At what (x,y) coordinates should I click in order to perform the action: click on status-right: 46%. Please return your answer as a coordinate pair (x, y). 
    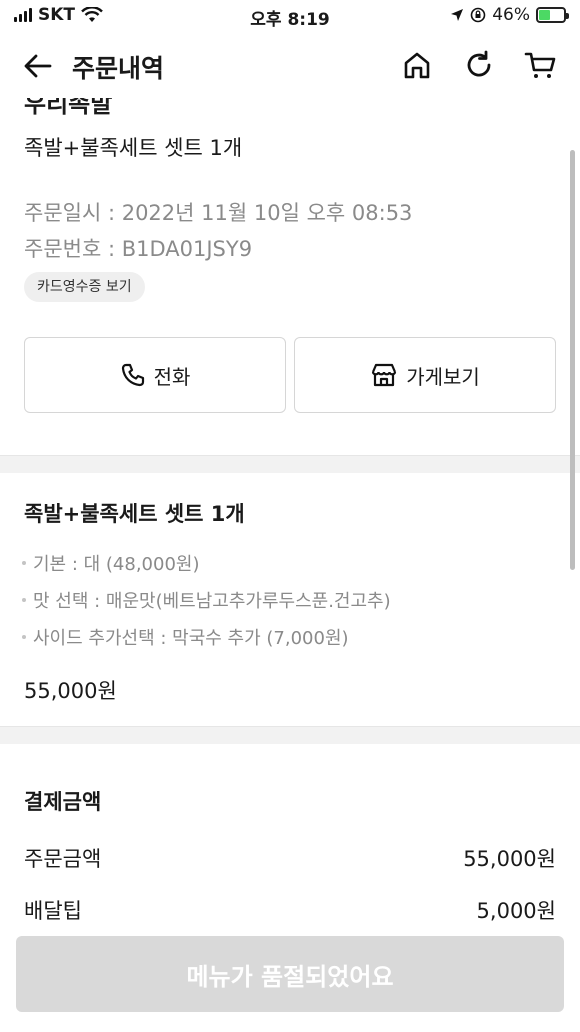
    Looking at the image, I should click on (509, 15).